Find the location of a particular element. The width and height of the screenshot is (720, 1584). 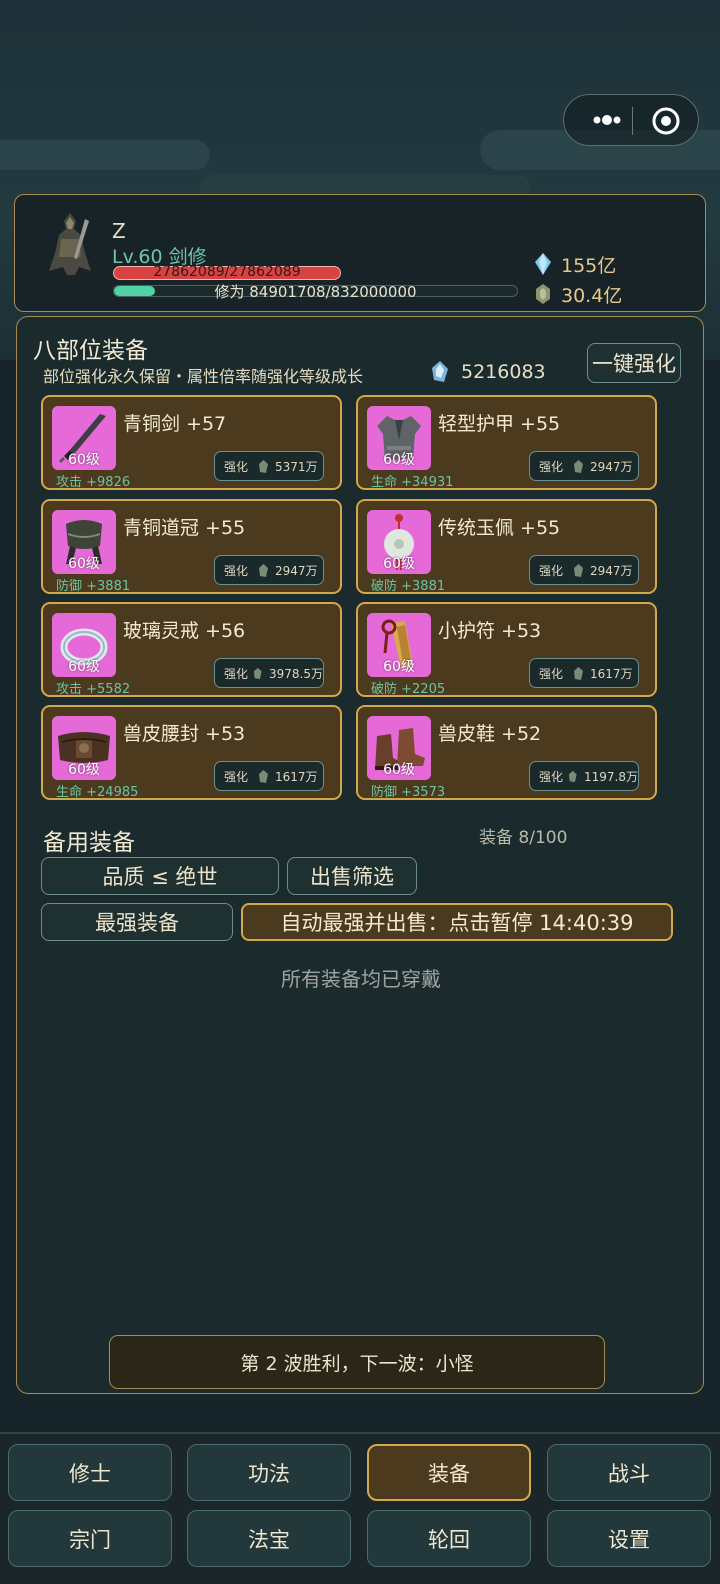

equip-name: 青铜道冠 +55 is located at coordinates (184, 528).